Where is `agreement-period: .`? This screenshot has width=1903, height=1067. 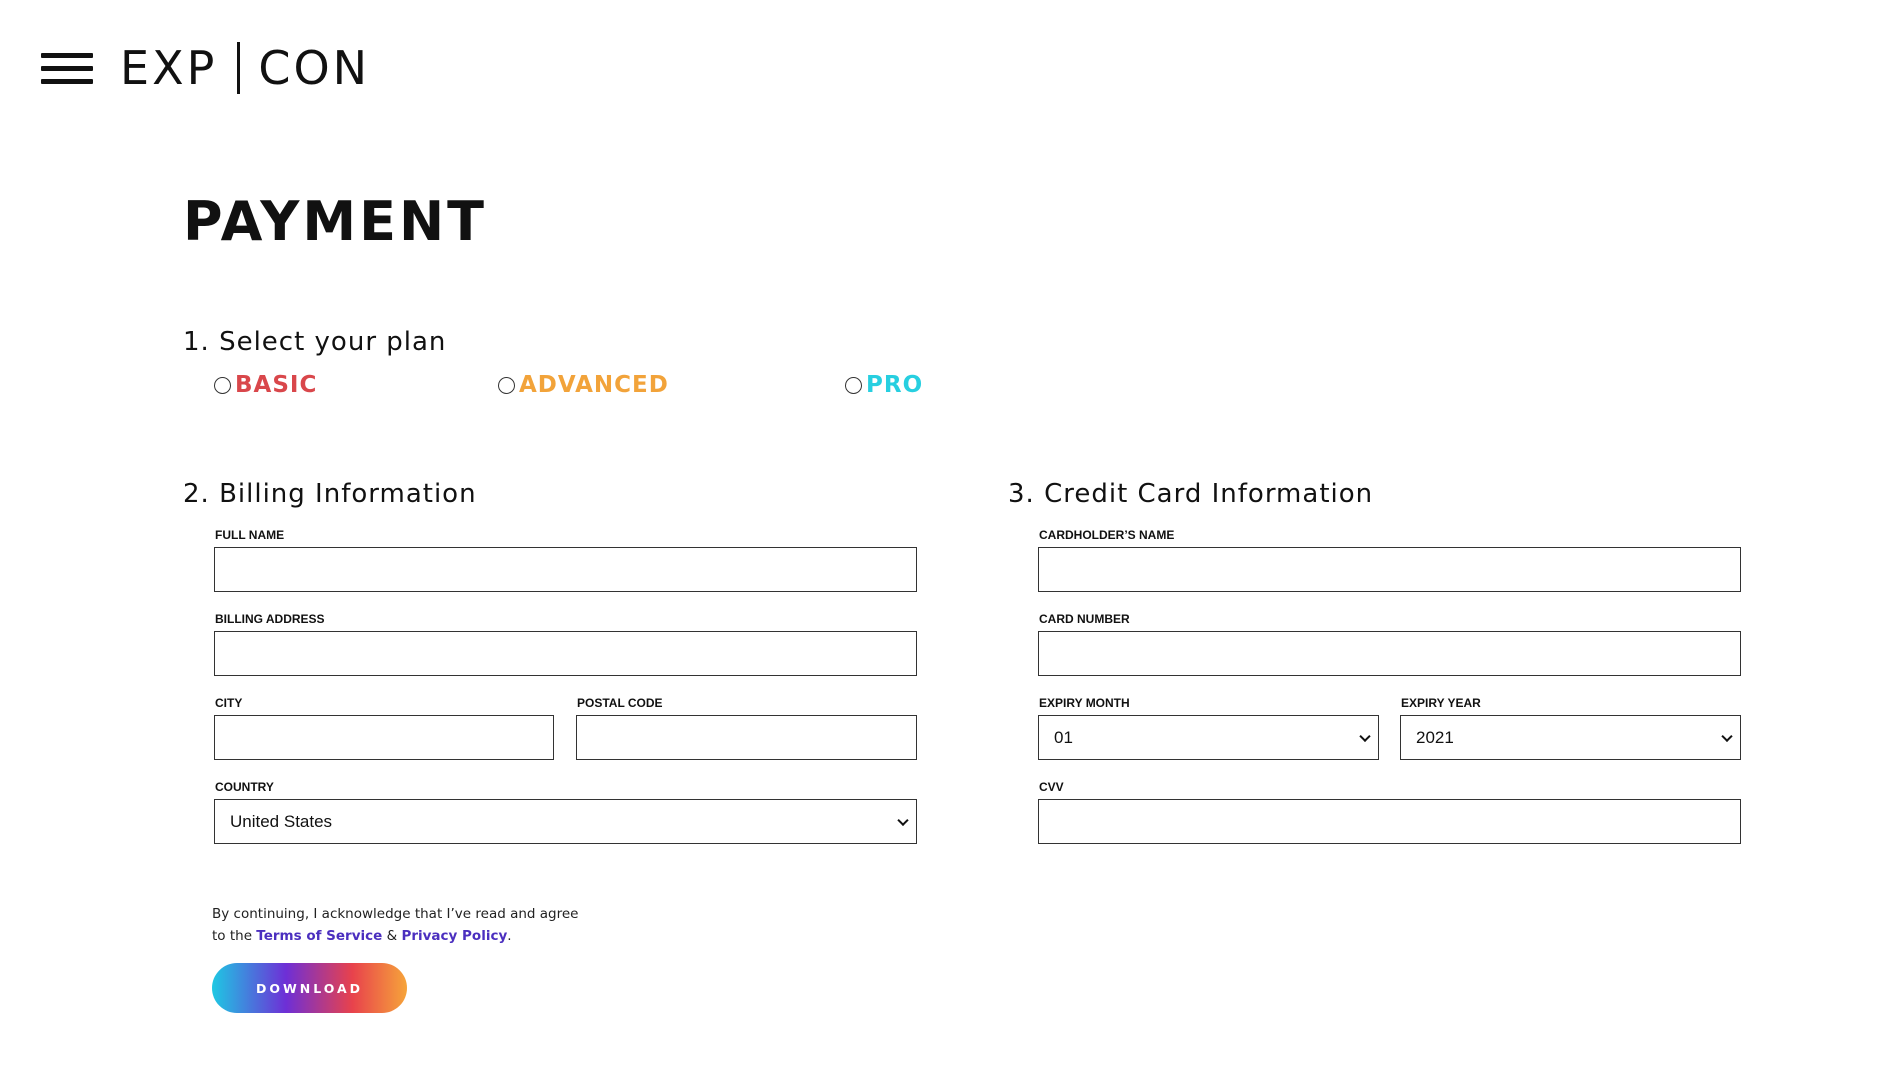
agreement-period: . is located at coordinates (509, 936).